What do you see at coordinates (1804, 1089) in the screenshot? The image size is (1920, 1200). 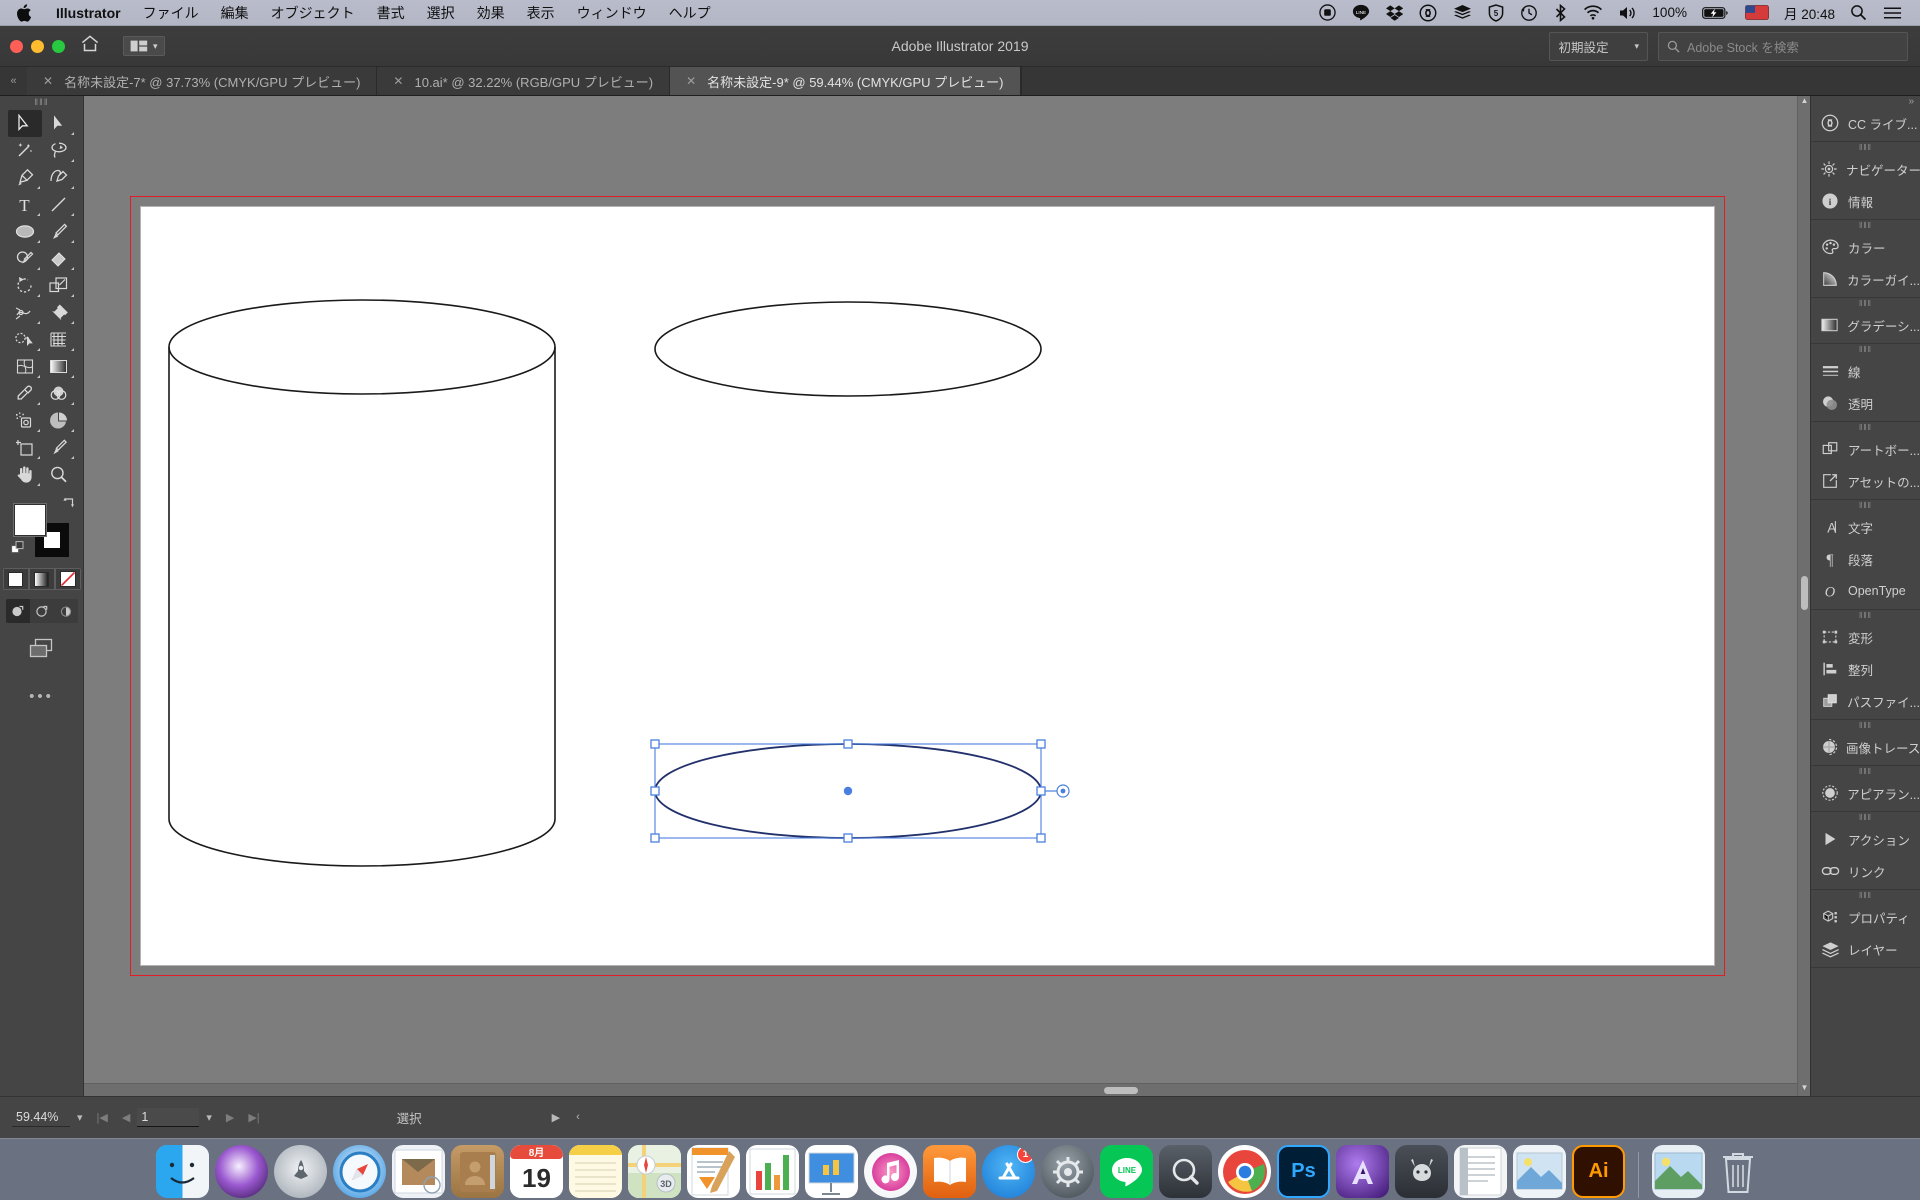 I see `scroll-down-icon: ▼` at bounding box center [1804, 1089].